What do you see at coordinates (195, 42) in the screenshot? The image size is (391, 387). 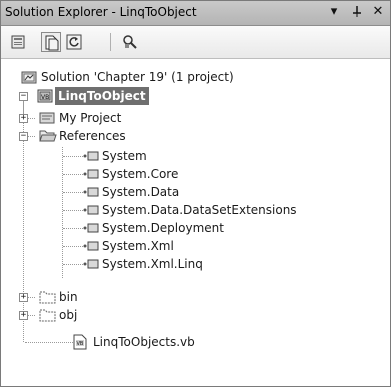 I see `toolbar` at bounding box center [195, 42].